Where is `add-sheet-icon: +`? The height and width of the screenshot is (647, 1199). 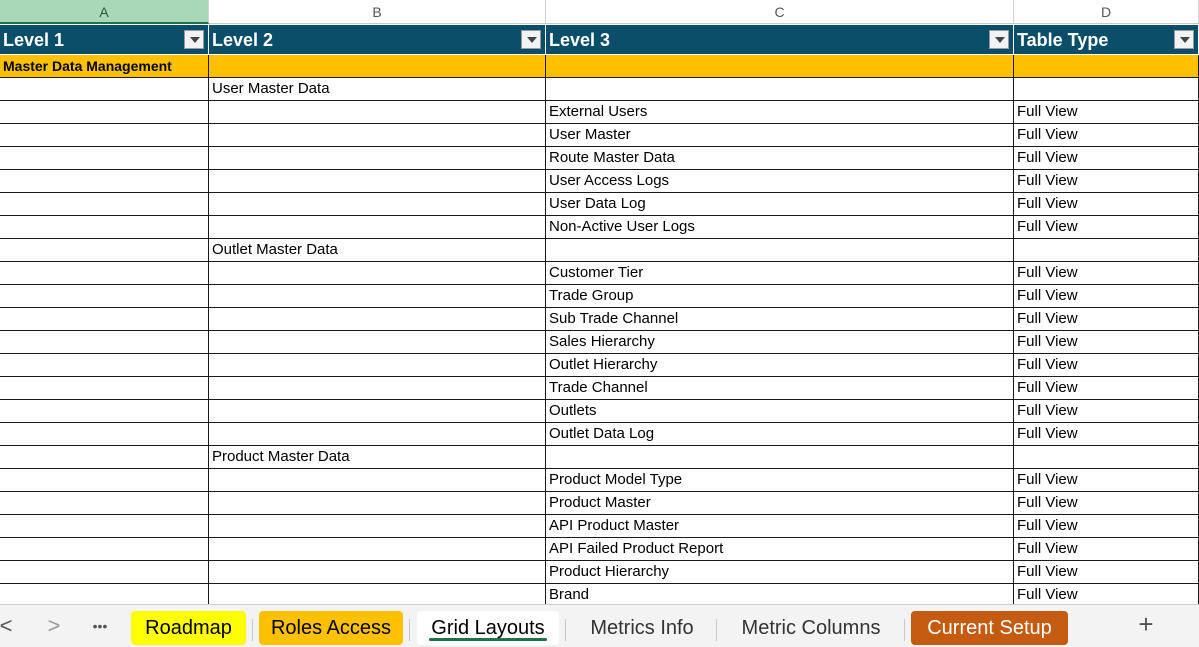 add-sheet-icon: + is located at coordinates (1146, 624).